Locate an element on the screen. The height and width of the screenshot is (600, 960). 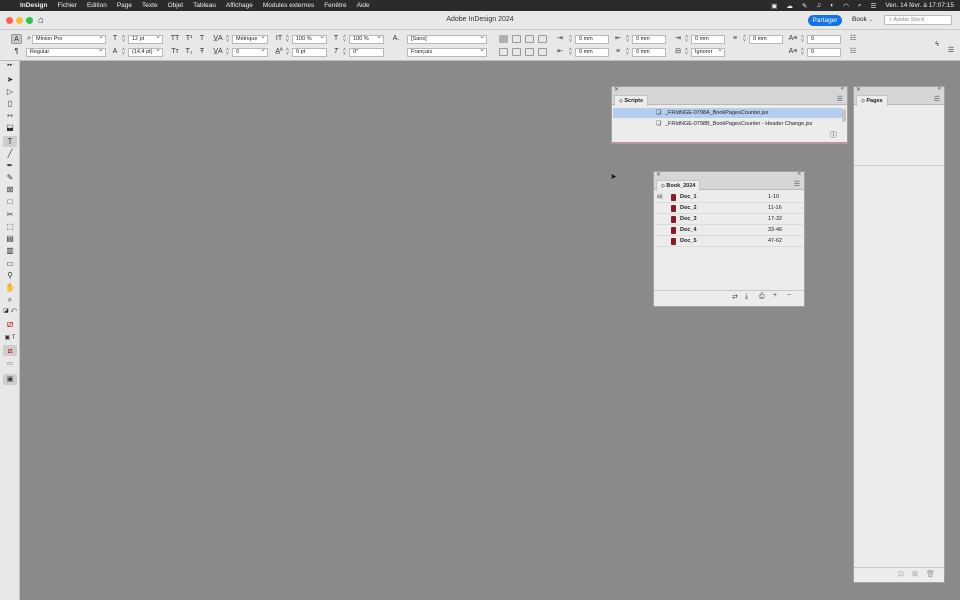
menu-clock: Ven. 14 févr. à 17:07:15 is located at coordinates (919, 5).